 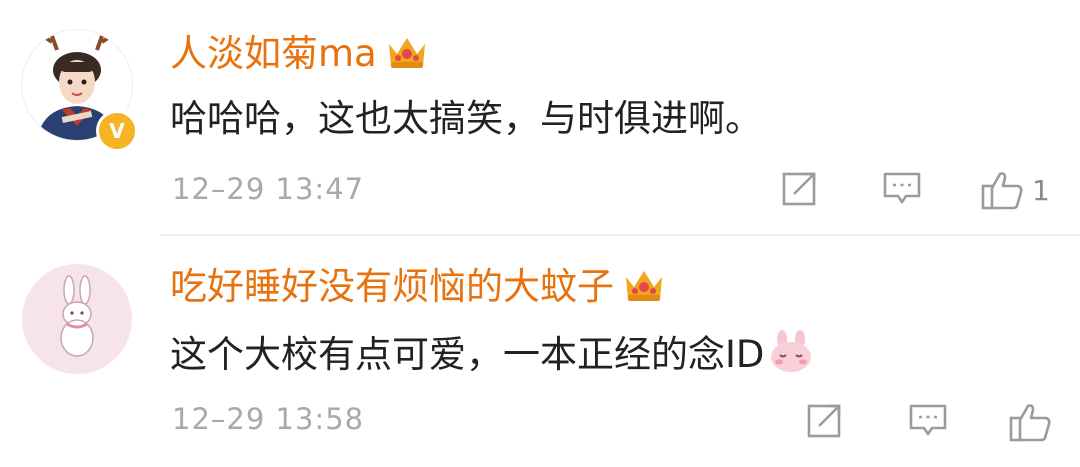 I want to click on bunny-emoji-icon, so click(x=791, y=351).